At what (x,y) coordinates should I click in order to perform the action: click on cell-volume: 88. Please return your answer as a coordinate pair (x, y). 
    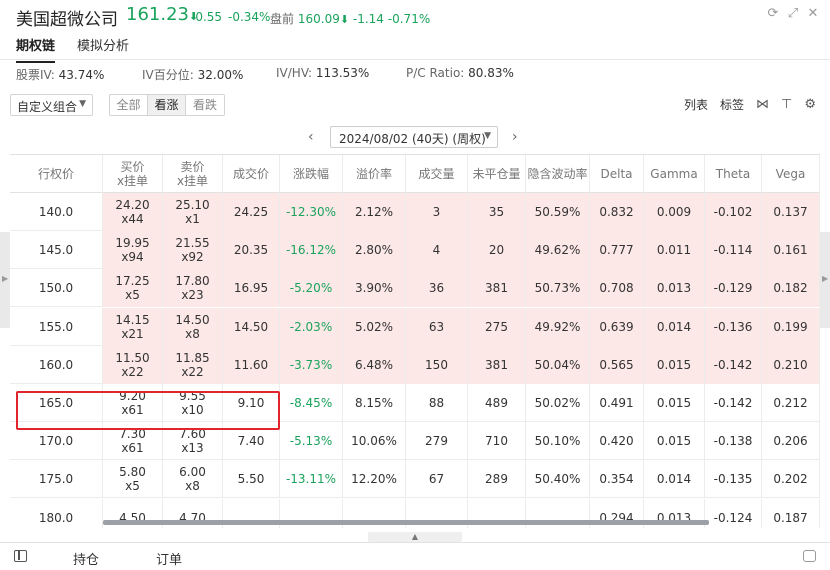
    Looking at the image, I should click on (437, 403).